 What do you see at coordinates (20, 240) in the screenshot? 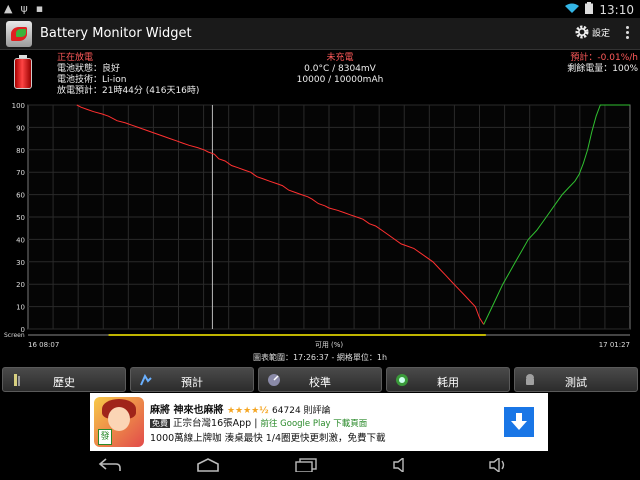
I see `y-tick-label: 40` at bounding box center [20, 240].